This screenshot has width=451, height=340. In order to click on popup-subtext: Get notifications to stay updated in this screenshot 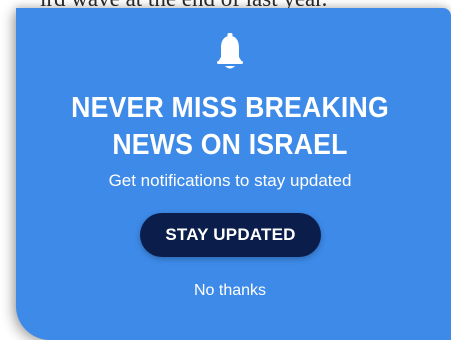, I will do `click(230, 180)`.